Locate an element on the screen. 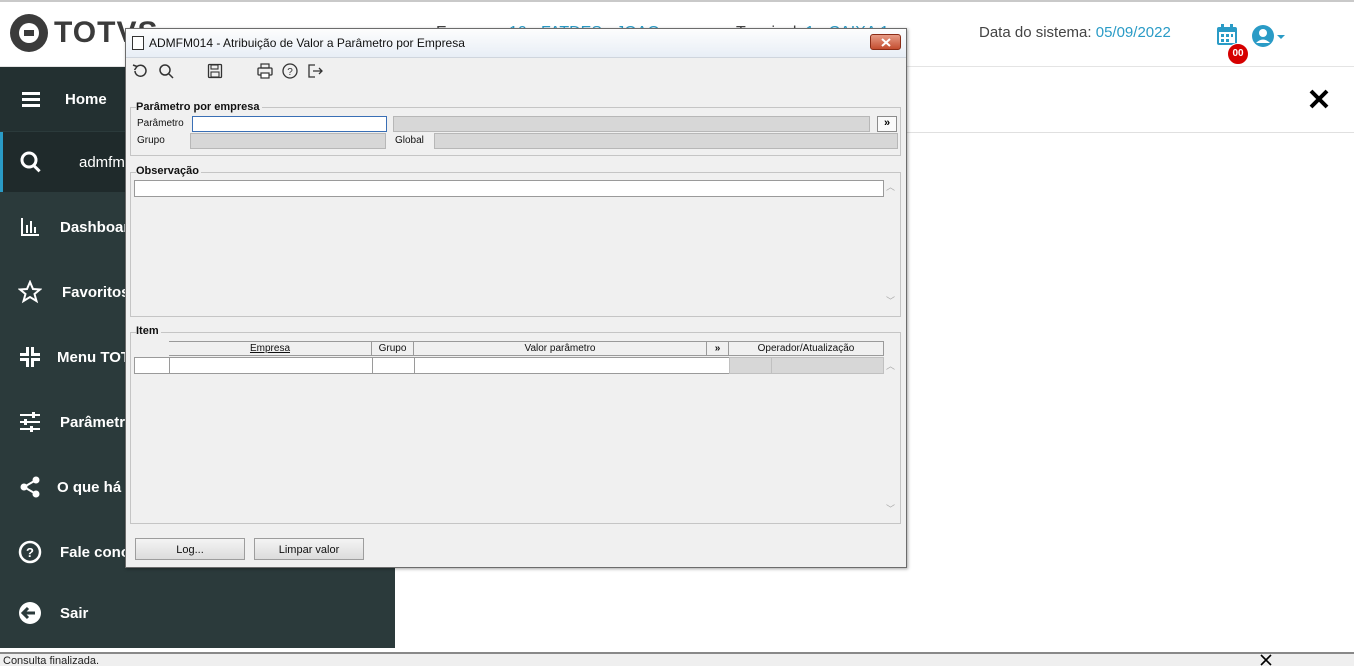  column-label: Valor parâmetro is located at coordinates (560, 348).